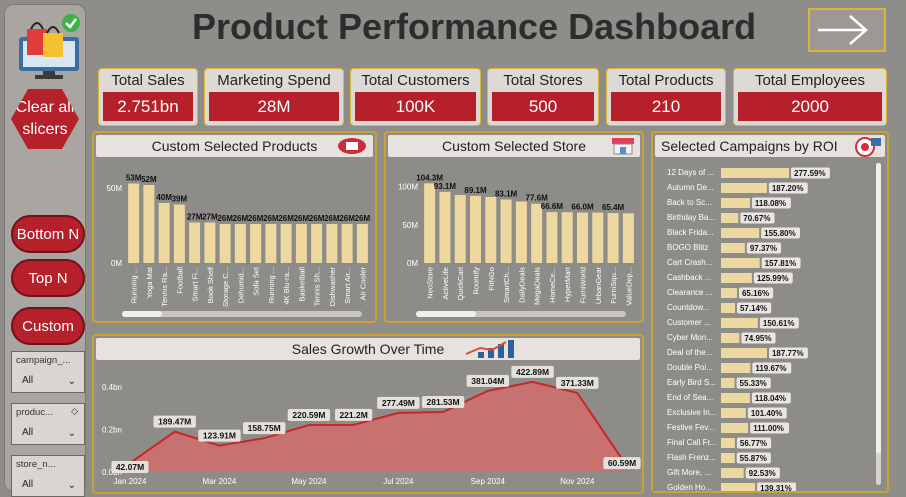 This screenshot has width=906, height=497. Describe the element at coordinates (114, 188) in the screenshot. I see `y-tick-label: 50M` at that location.